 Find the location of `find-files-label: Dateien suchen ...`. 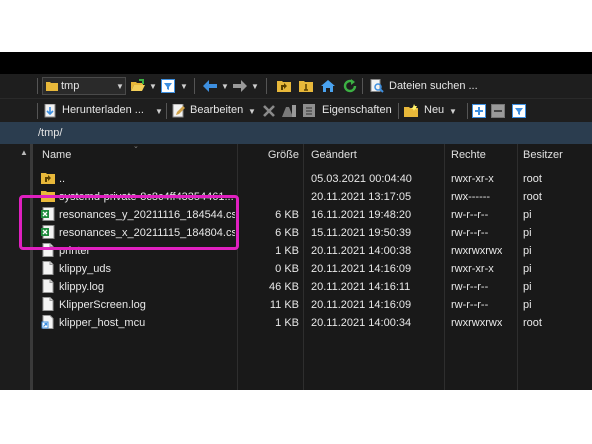

find-files-label: Dateien suchen ... is located at coordinates (433, 86).